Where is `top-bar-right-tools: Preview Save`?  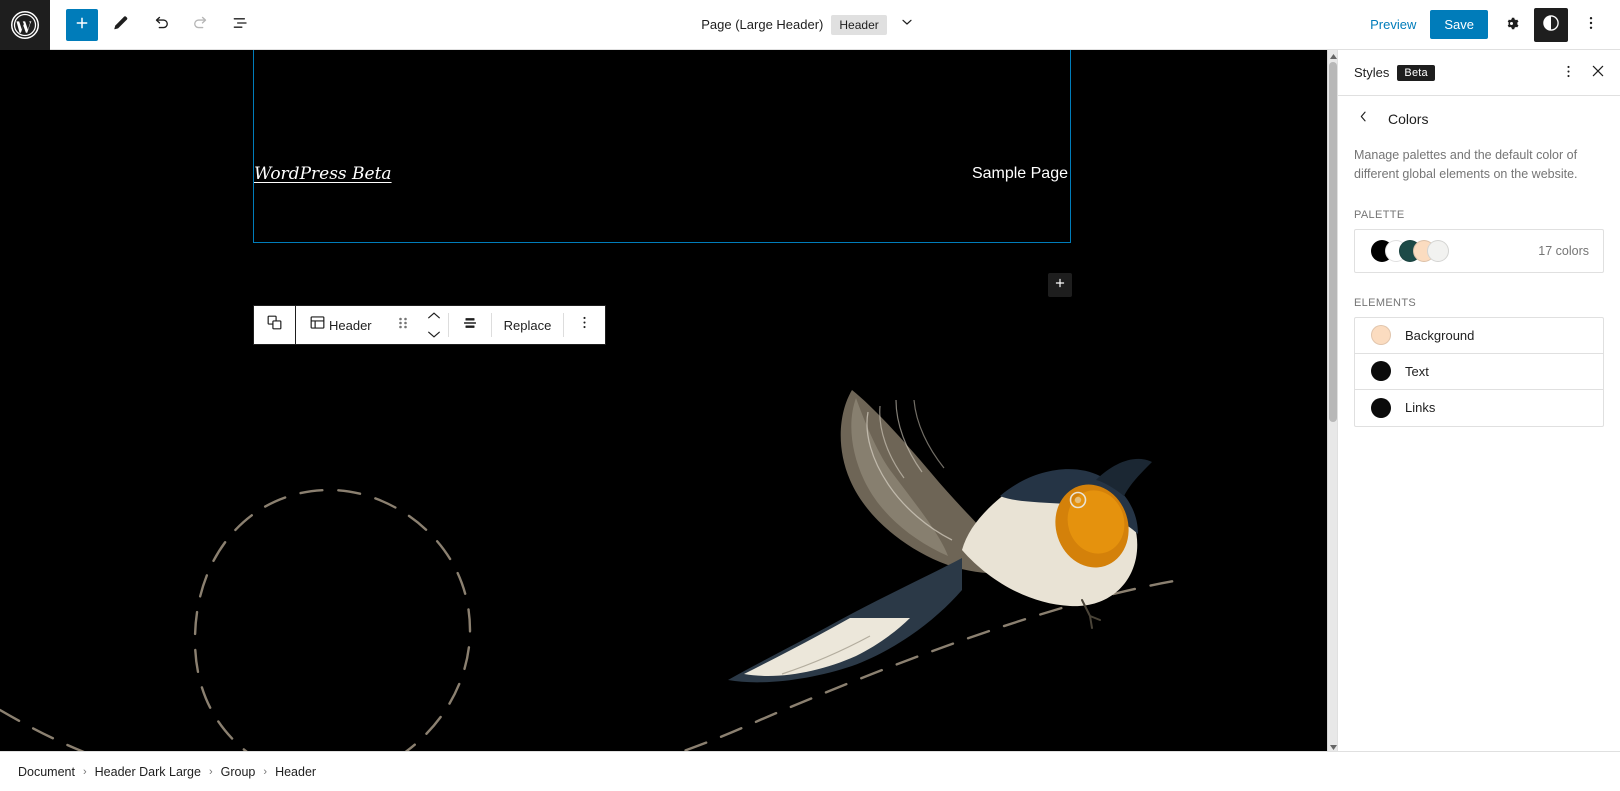
top-bar-right-tools: Preview Save is located at coordinates (1491, 24).